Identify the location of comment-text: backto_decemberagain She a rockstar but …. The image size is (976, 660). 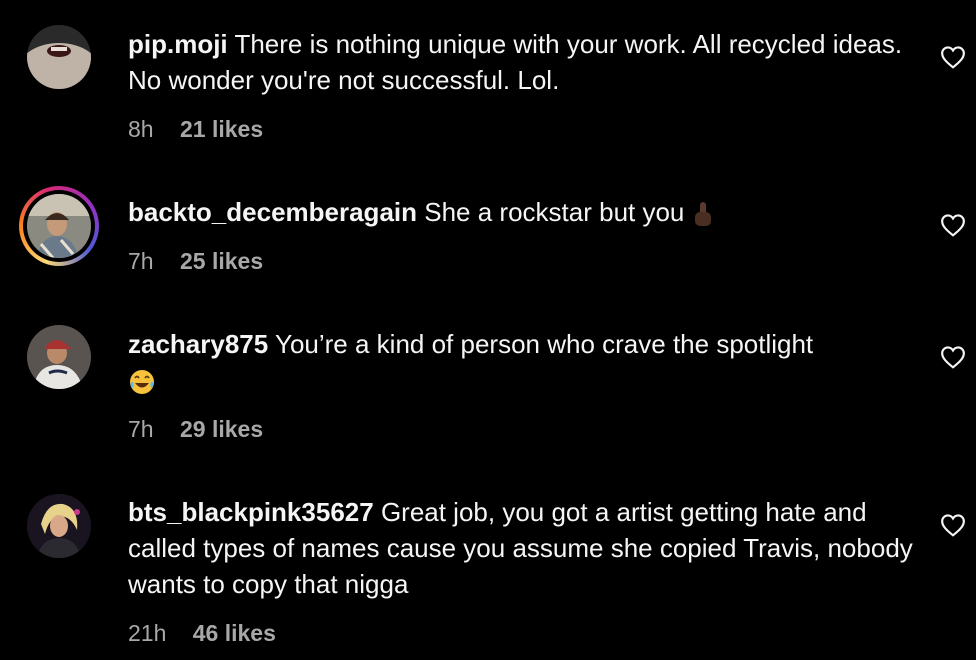
(523, 212).